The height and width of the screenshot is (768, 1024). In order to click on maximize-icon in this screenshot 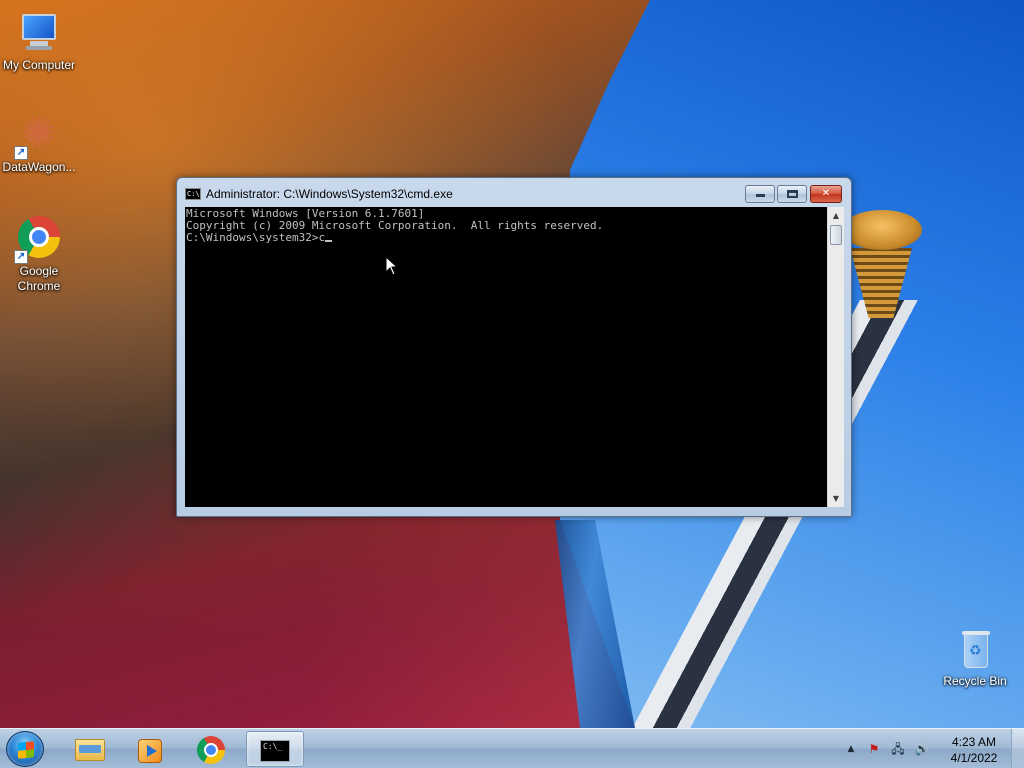, I will do `click(792, 194)`.